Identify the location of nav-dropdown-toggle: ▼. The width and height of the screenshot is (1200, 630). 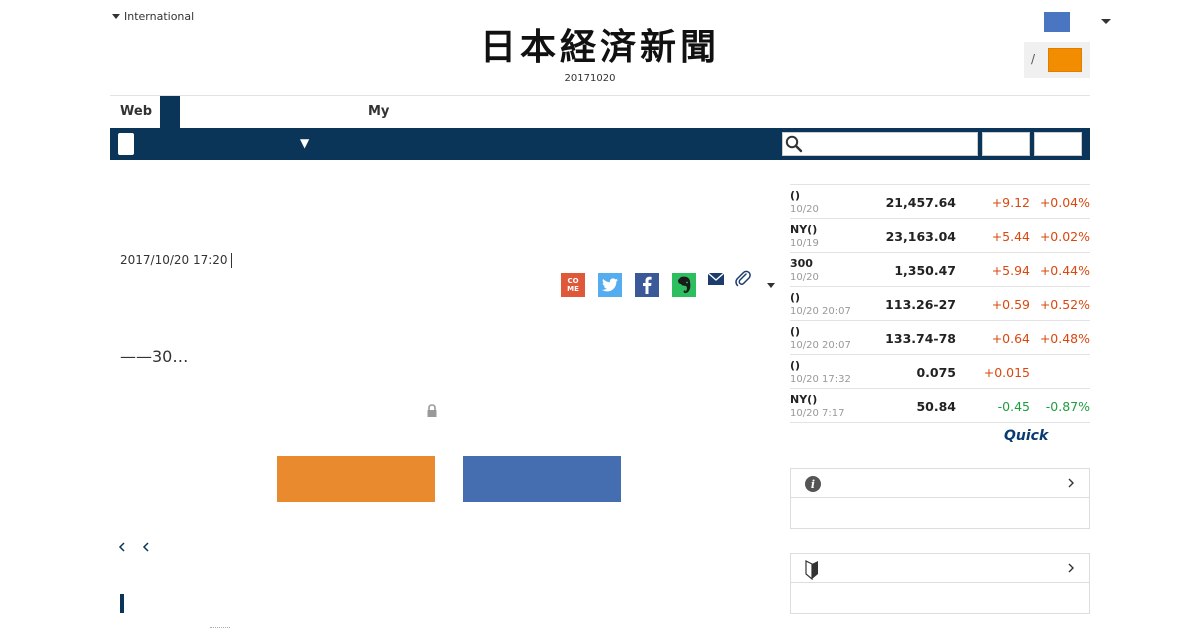
(304, 143).